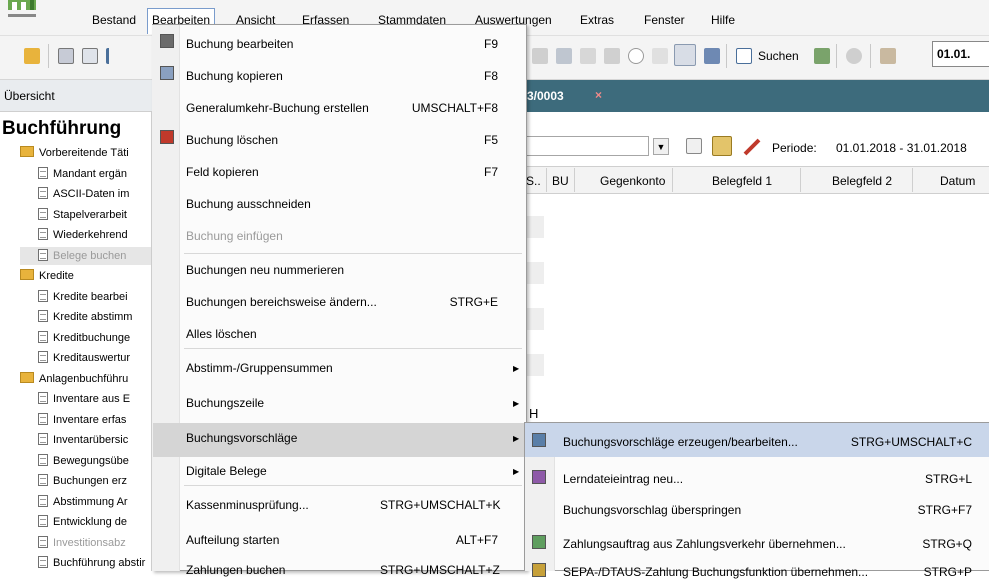 This screenshot has width=989, height=579. I want to click on tree-item: Inventare erfas, so click(82, 420).